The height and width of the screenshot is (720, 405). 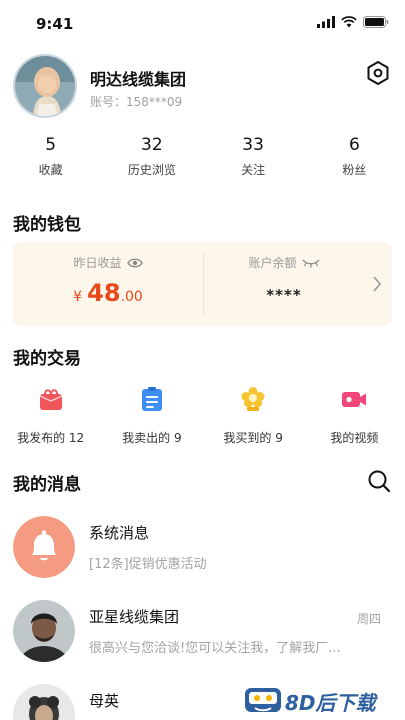 What do you see at coordinates (202, 88) in the screenshot?
I see `profile-header: 明达线缆集团 账号：158***09` at bounding box center [202, 88].